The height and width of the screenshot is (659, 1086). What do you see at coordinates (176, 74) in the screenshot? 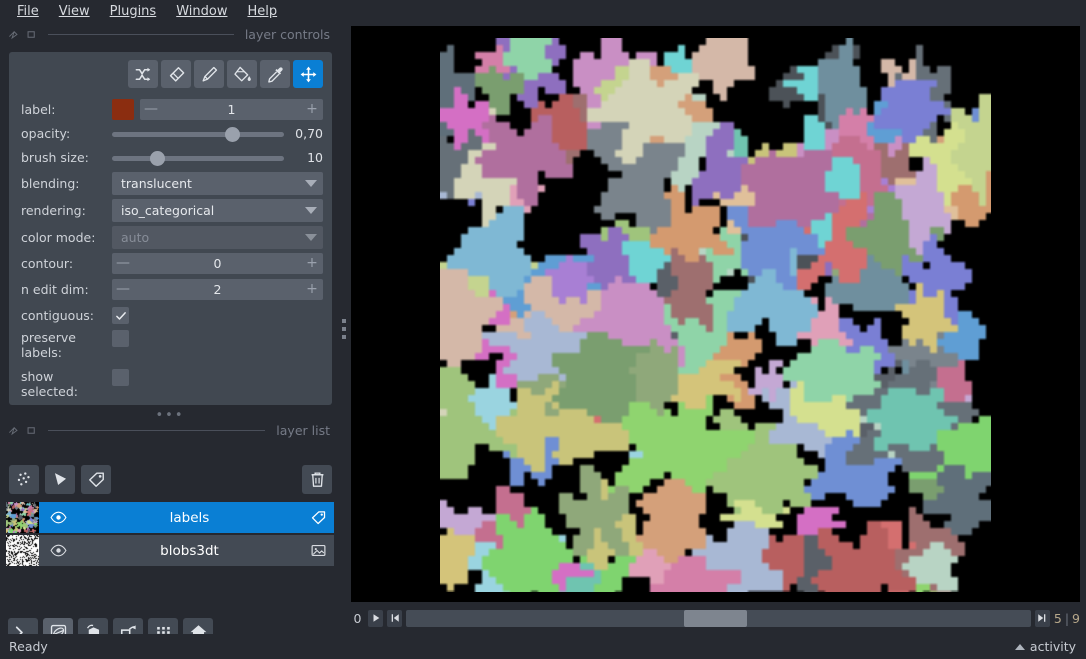
I see `eraser-tool` at bounding box center [176, 74].